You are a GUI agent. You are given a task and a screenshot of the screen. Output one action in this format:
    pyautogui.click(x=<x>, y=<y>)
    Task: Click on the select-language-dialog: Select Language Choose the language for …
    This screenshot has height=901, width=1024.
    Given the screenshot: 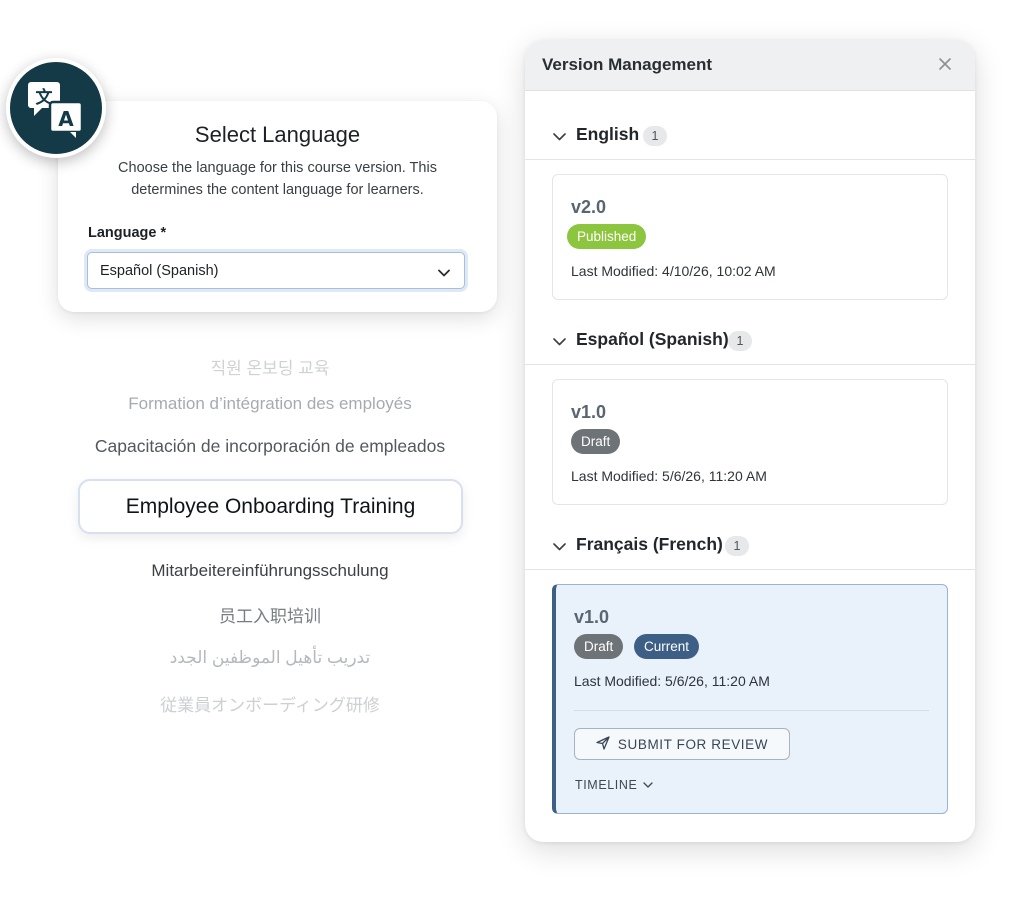 What is the action you would take?
    pyautogui.click(x=277, y=206)
    